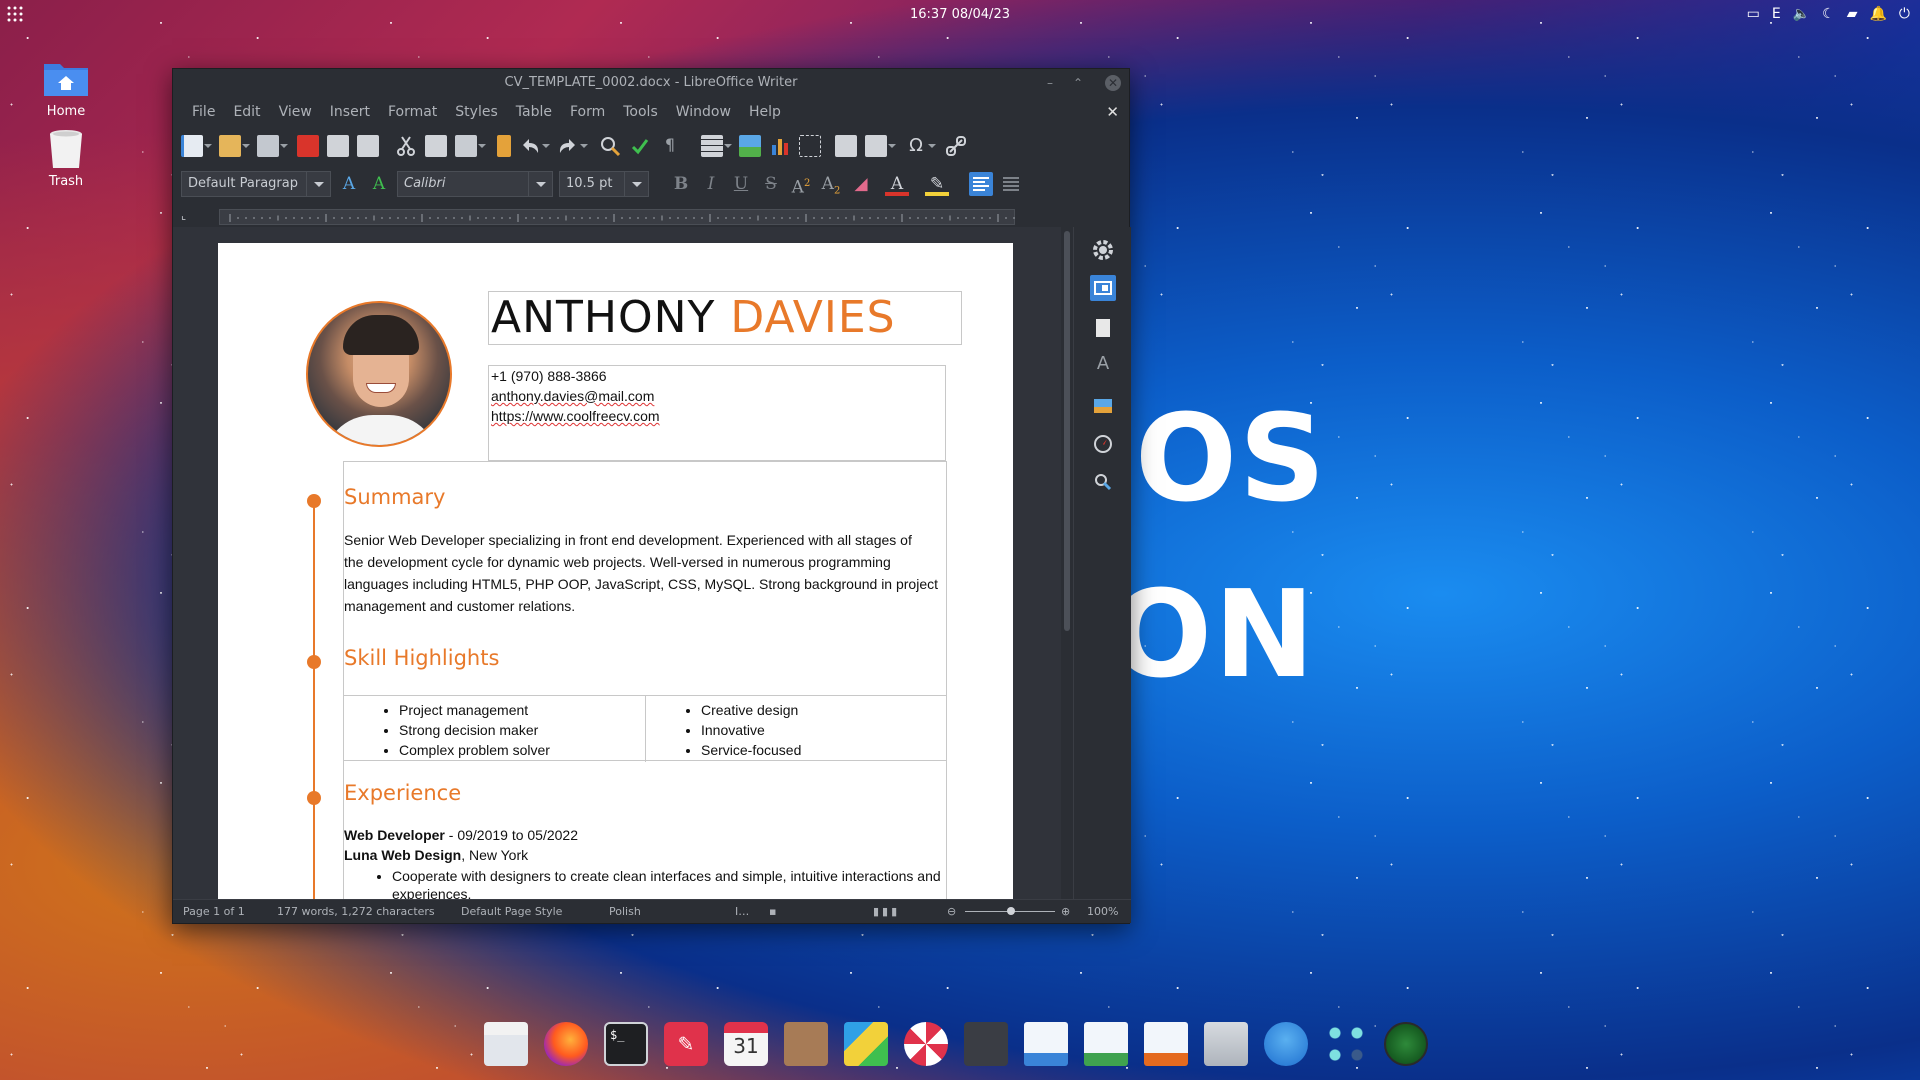 Image resolution: width=1920 pixels, height=1080 pixels. Describe the element at coordinates (1166, 1044) in the screenshot. I see `impress-icon` at that location.